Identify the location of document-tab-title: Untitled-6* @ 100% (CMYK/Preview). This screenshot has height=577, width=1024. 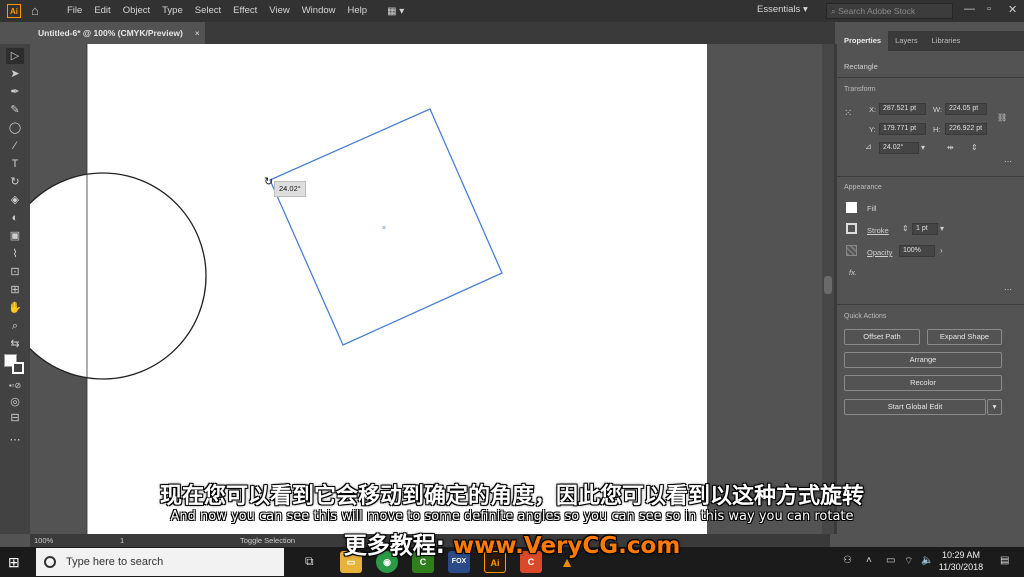
(110, 33).